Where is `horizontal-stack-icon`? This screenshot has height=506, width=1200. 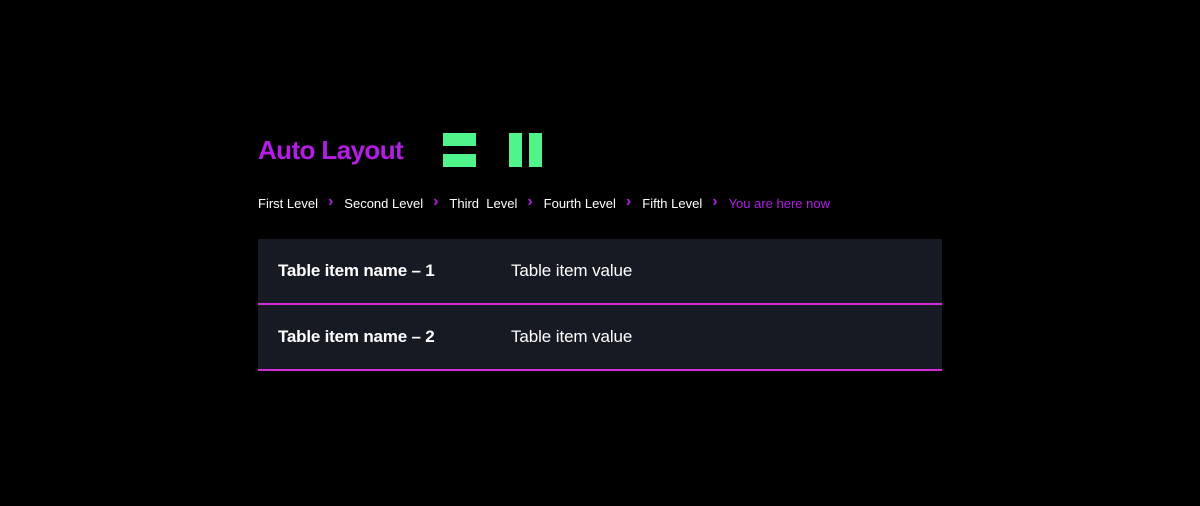 horizontal-stack-icon is located at coordinates (525, 150).